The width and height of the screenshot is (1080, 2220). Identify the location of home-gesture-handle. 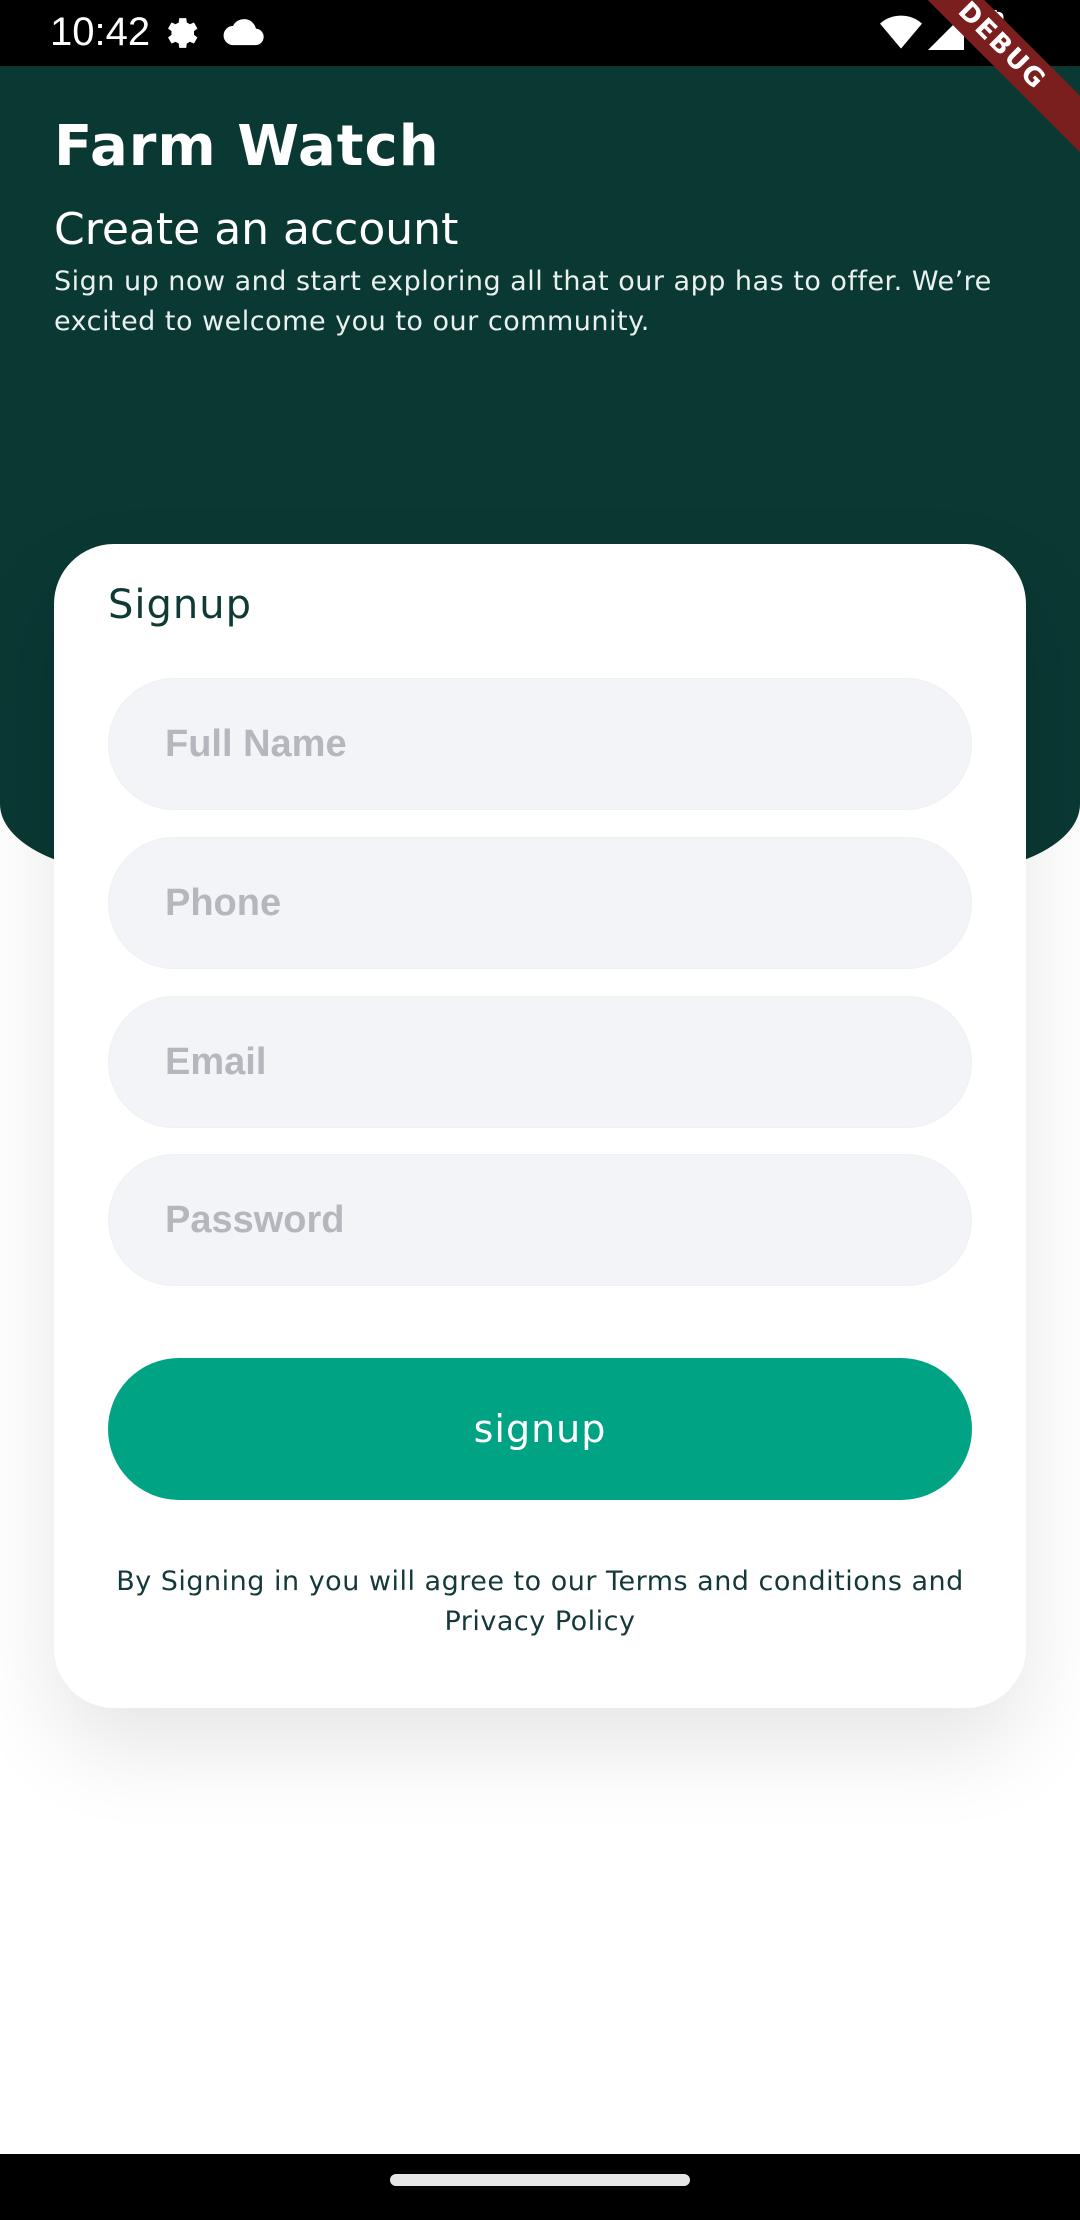
(540, 2180).